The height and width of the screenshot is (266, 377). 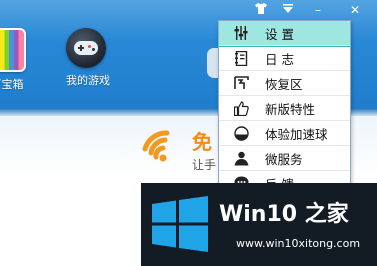 I want to click on close-icon: ✕, so click(x=355, y=10).